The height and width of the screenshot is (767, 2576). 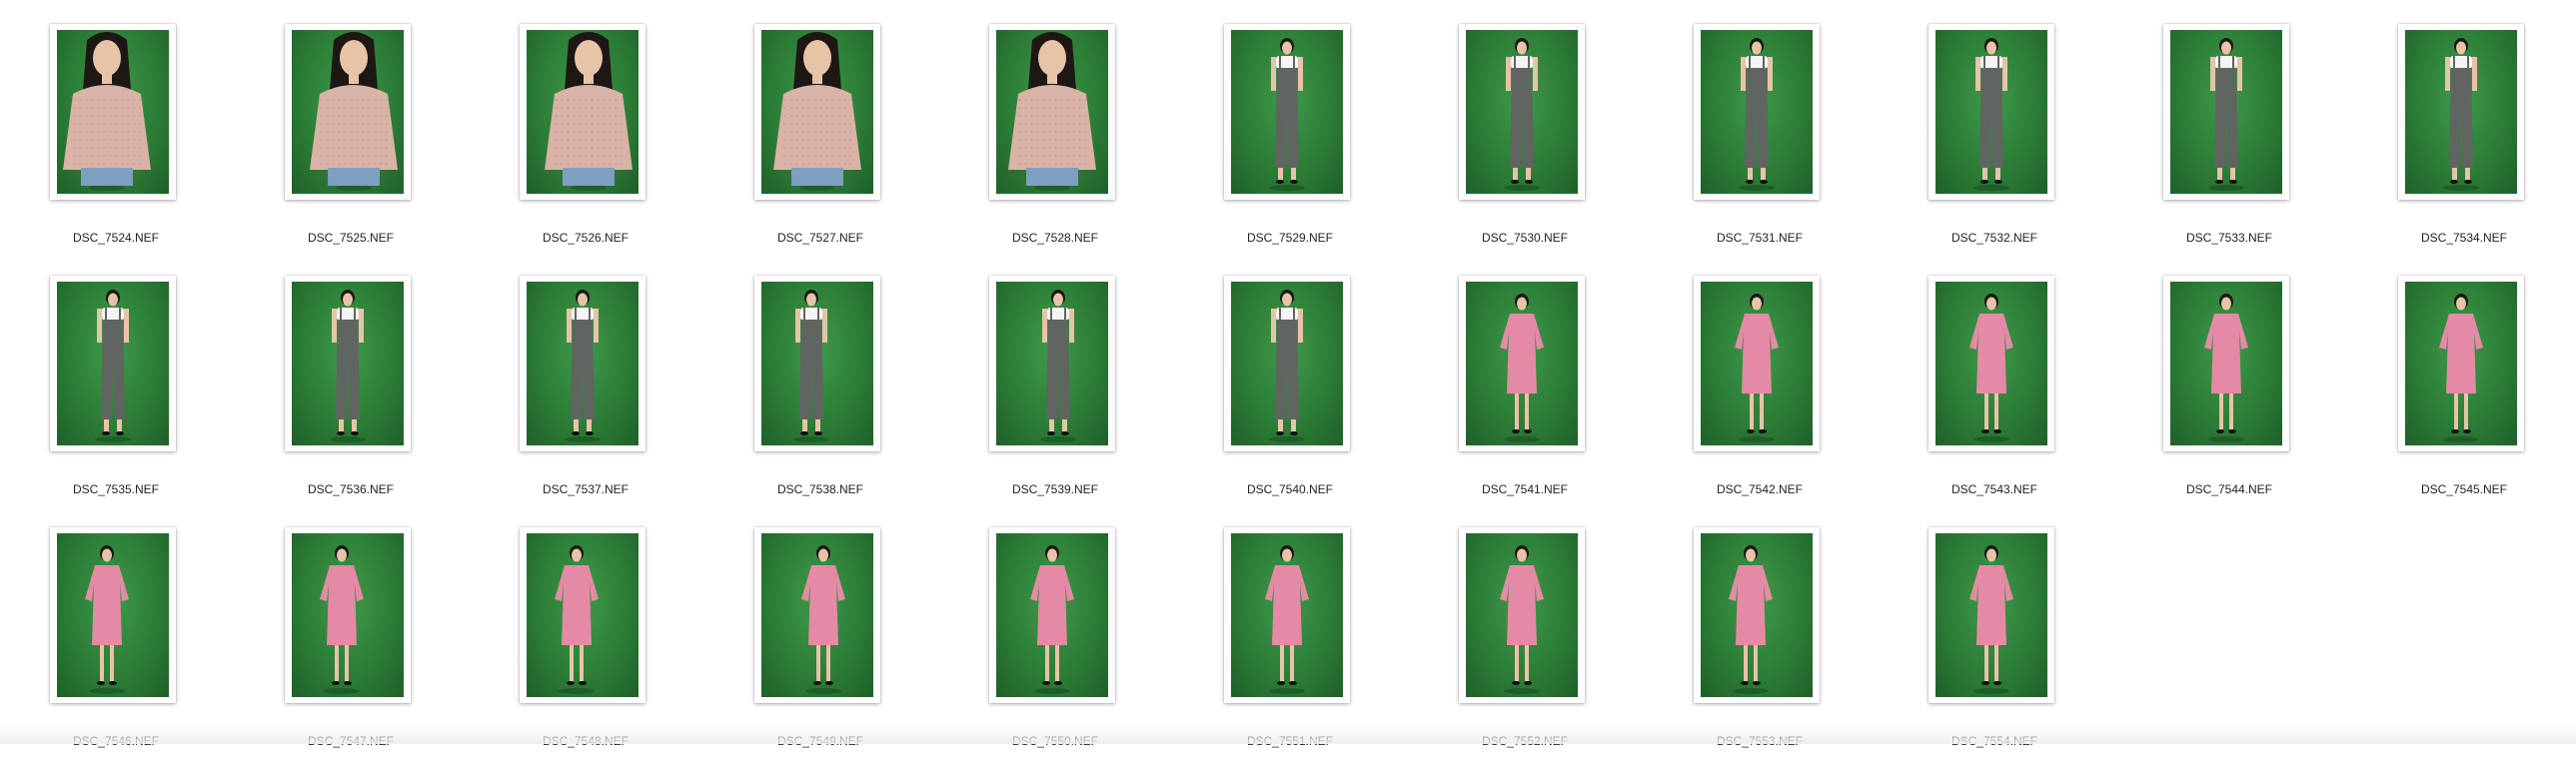 What do you see at coordinates (1994, 741) in the screenshot?
I see `file-name-label: DSC_7554.NEF` at bounding box center [1994, 741].